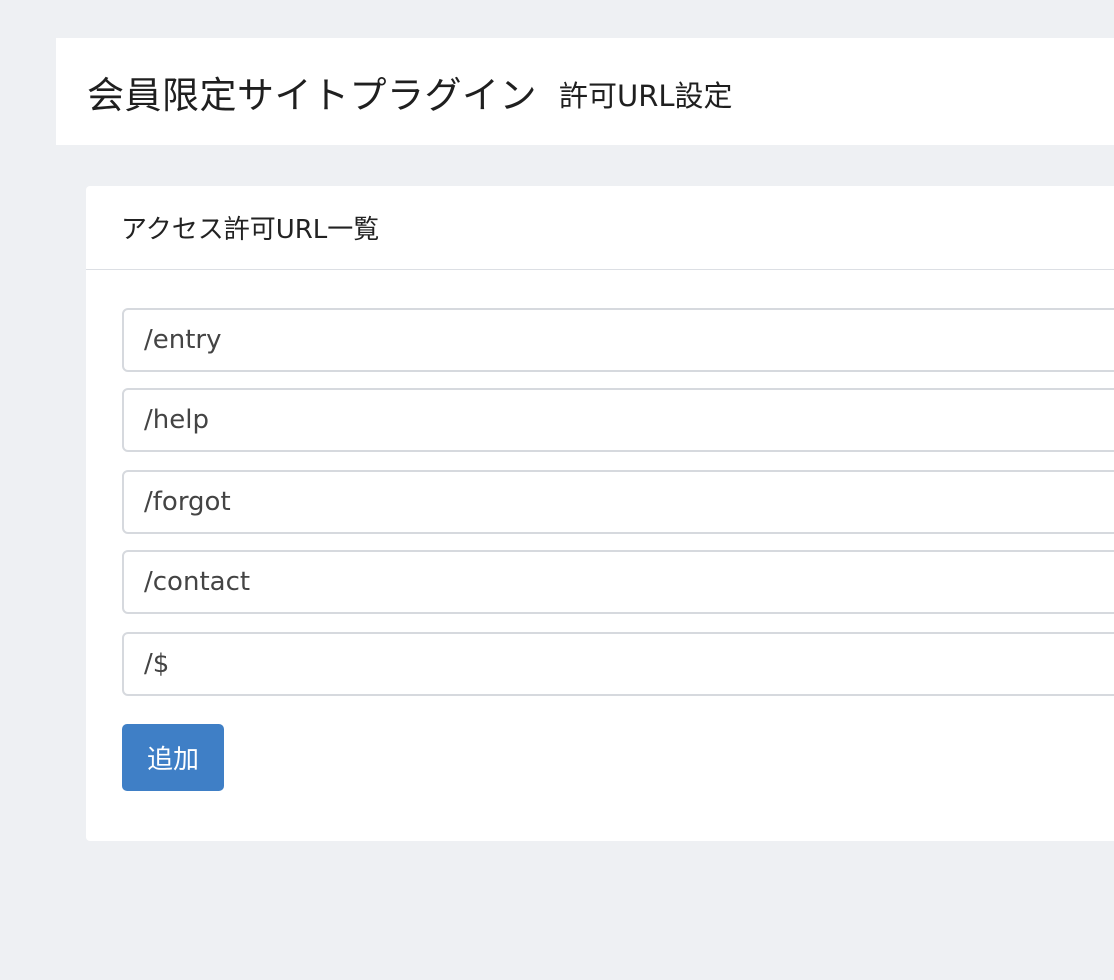  What do you see at coordinates (618, 582) in the screenshot?
I see `url-input-contact` at bounding box center [618, 582].